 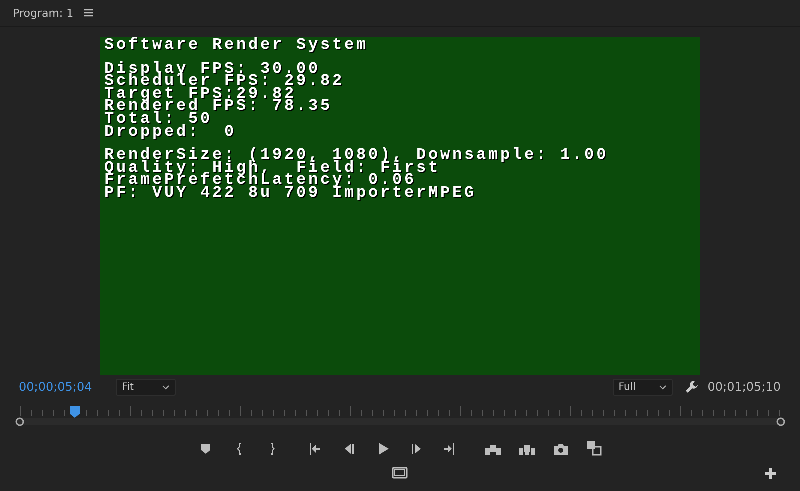 I want to click on overlay-line: Scheduler FPS: 29.82, so click(x=225, y=81).